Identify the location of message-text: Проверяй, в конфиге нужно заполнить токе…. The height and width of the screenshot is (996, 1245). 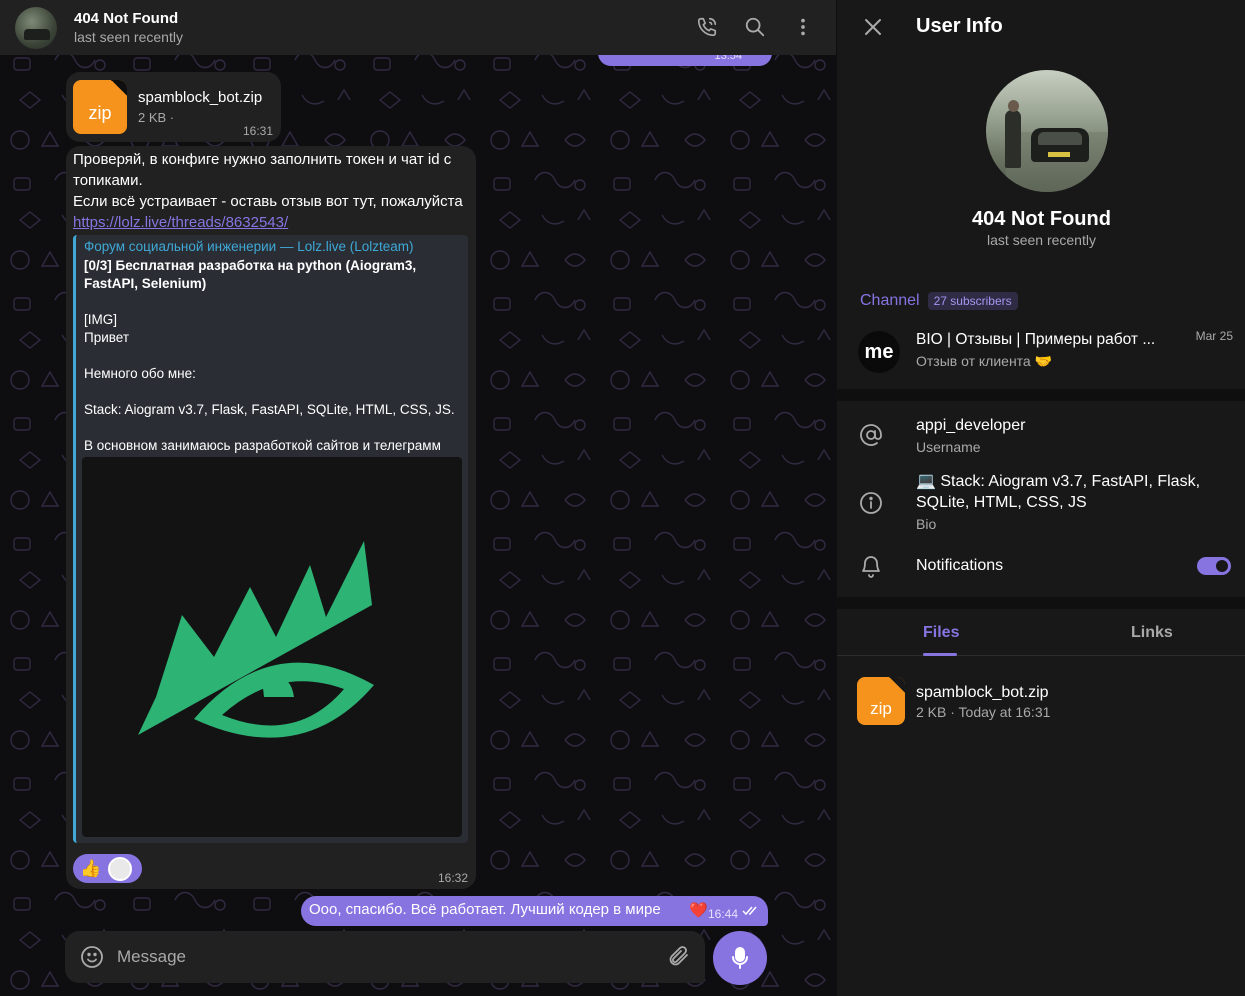
(268, 191).